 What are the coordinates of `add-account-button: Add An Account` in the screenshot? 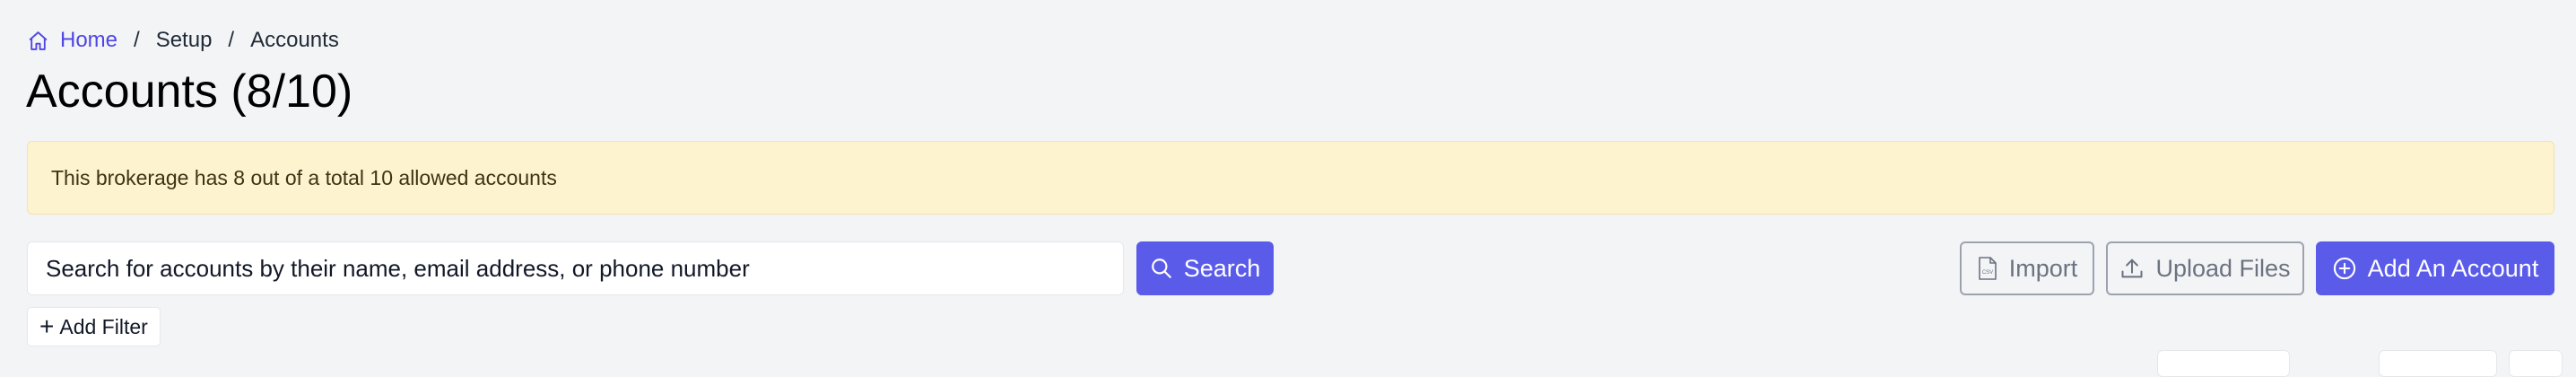 It's located at (2435, 268).